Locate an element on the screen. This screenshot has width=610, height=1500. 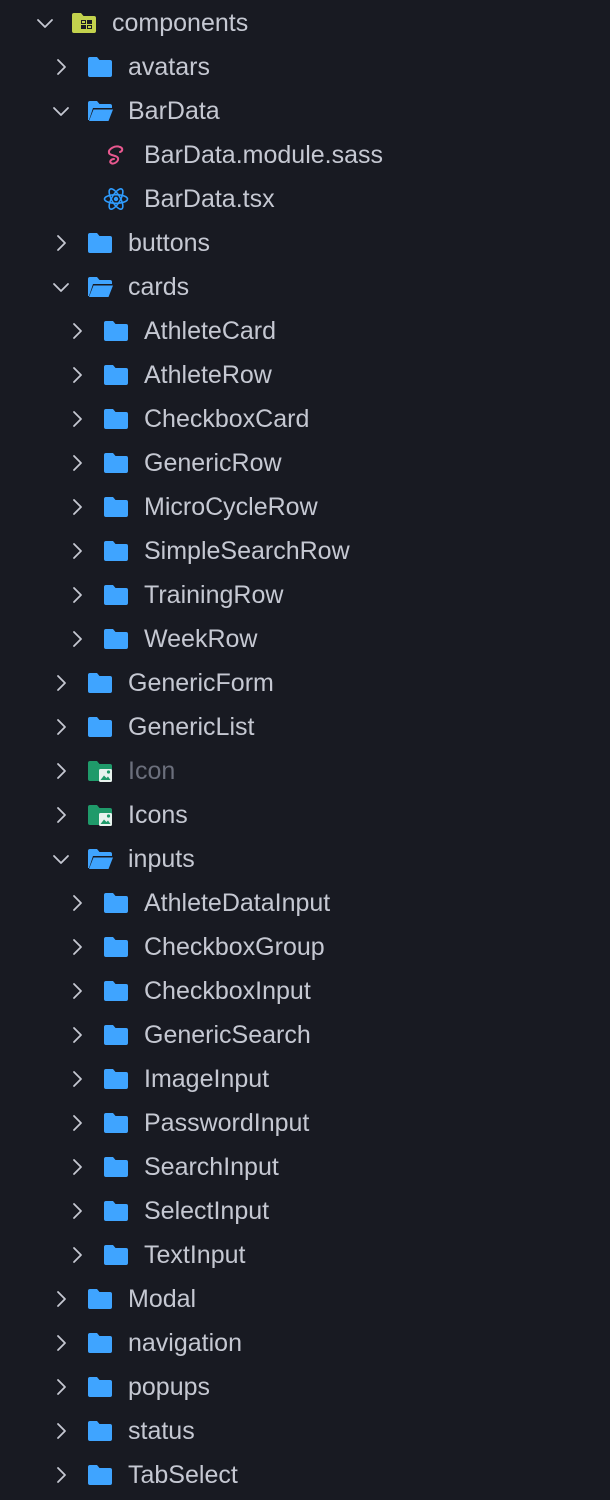
folder-item-genericrow: GenericRow is located at coordinates (305, 463).